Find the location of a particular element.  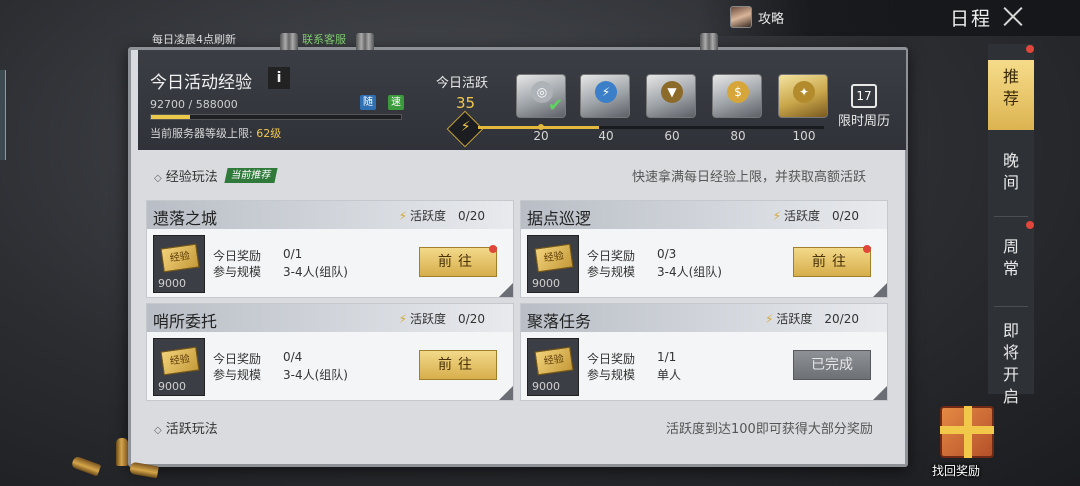

weekly-calendar-button: 17 限时周历 is located at coordinates (864, 106).